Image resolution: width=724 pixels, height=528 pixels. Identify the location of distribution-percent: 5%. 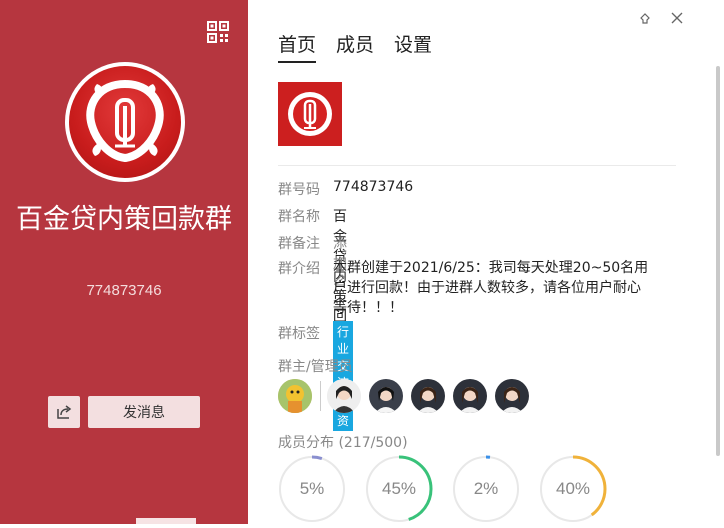
(312, 488).